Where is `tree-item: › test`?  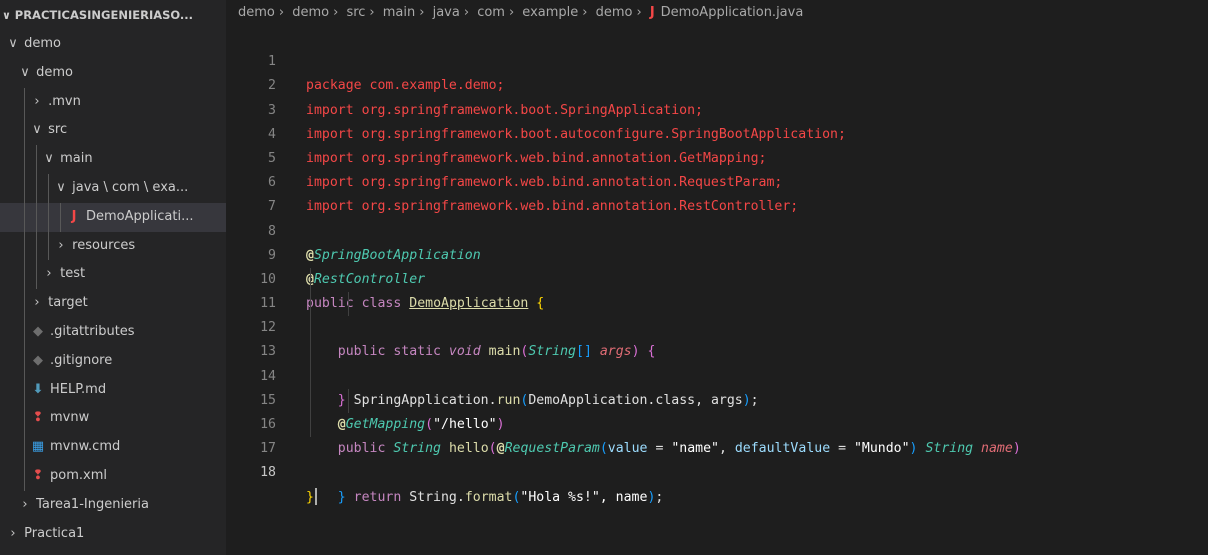
tree-item: › test is located at coordinates (113, 275).